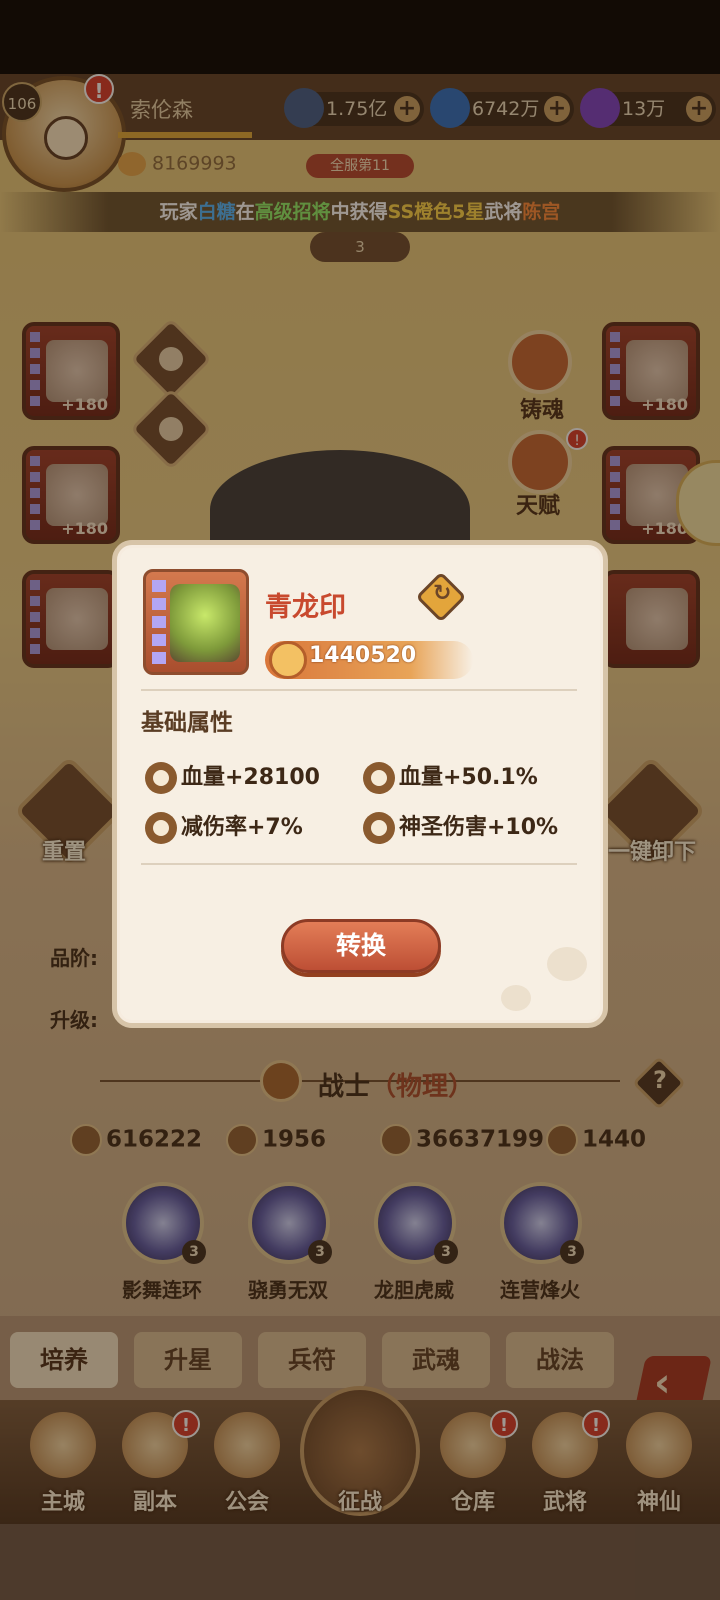  What do you see at coordinates (205, 623) in the screenshot?
I see `dragon-seal-icon` at bounding box center [205, 623].